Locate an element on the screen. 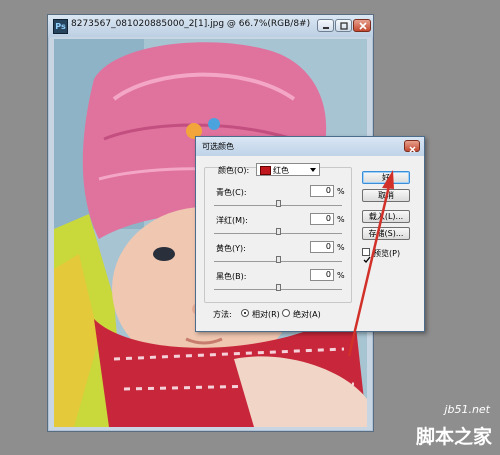 The image size is (500, 455). annotation-arrow is located at coordinates (370, 263).